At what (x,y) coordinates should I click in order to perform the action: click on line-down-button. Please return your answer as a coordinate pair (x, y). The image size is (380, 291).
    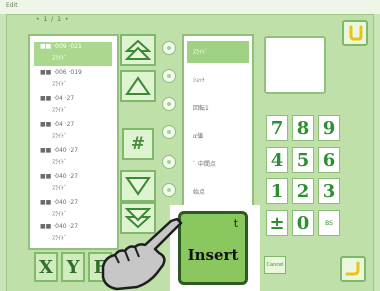
    Looking at the image, I should click on (138, 186).